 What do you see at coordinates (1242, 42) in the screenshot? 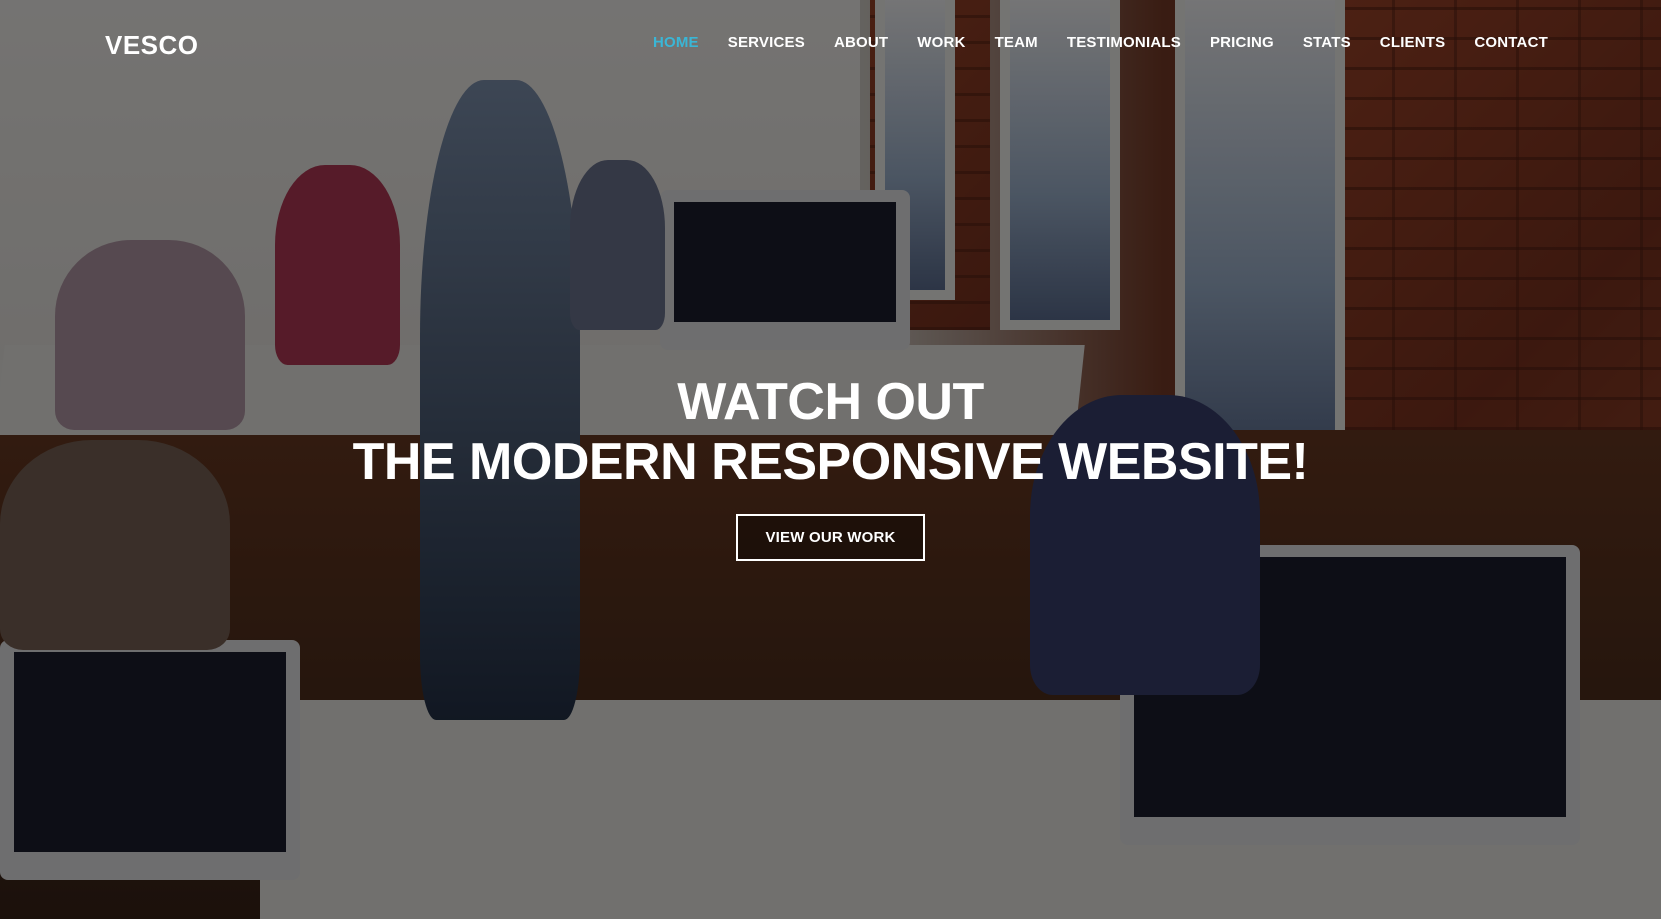
I see `nav-item-pricing: PRICING` at bounding box center [1242, 42].